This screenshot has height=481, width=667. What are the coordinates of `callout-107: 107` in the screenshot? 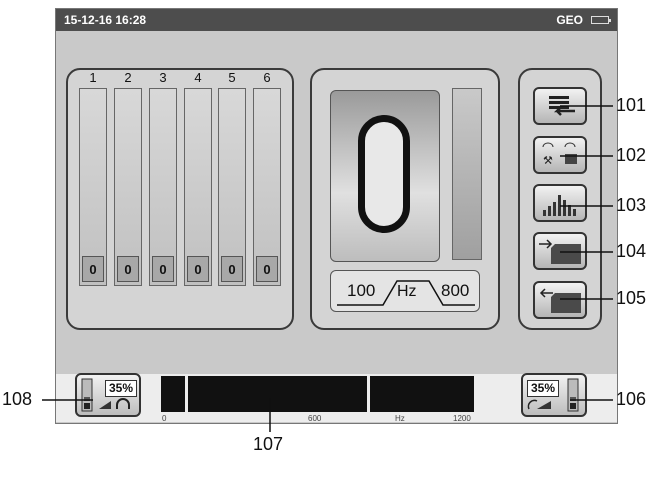 It's located at (268, 444).